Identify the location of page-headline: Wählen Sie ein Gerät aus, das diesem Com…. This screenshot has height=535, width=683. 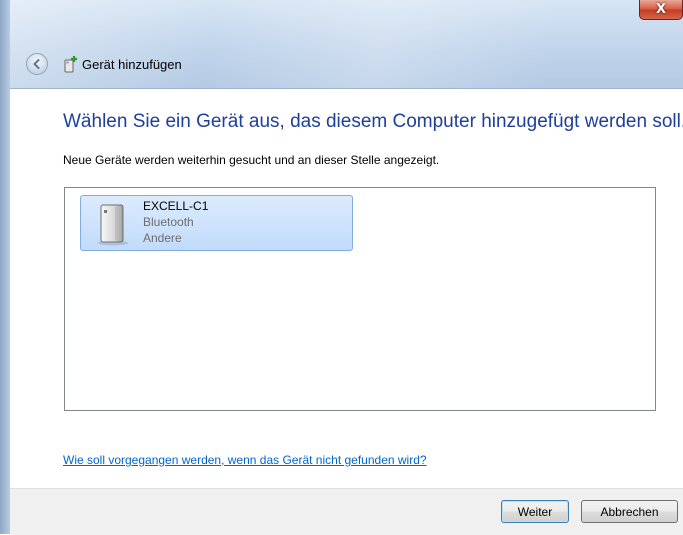
(373, 121).